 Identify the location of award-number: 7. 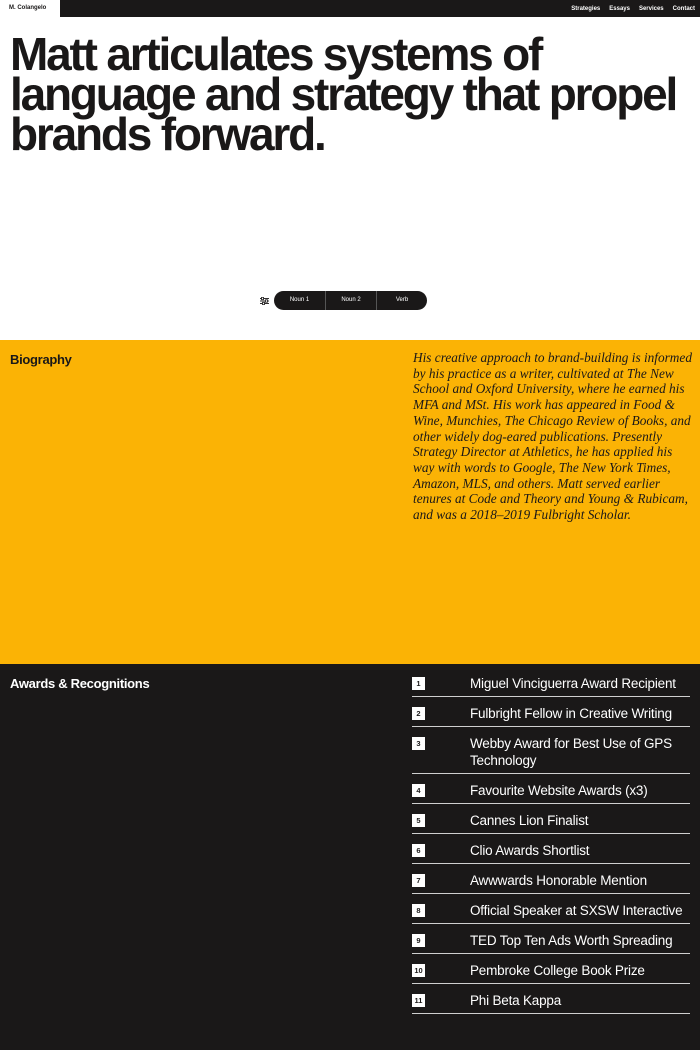
(418, 880).